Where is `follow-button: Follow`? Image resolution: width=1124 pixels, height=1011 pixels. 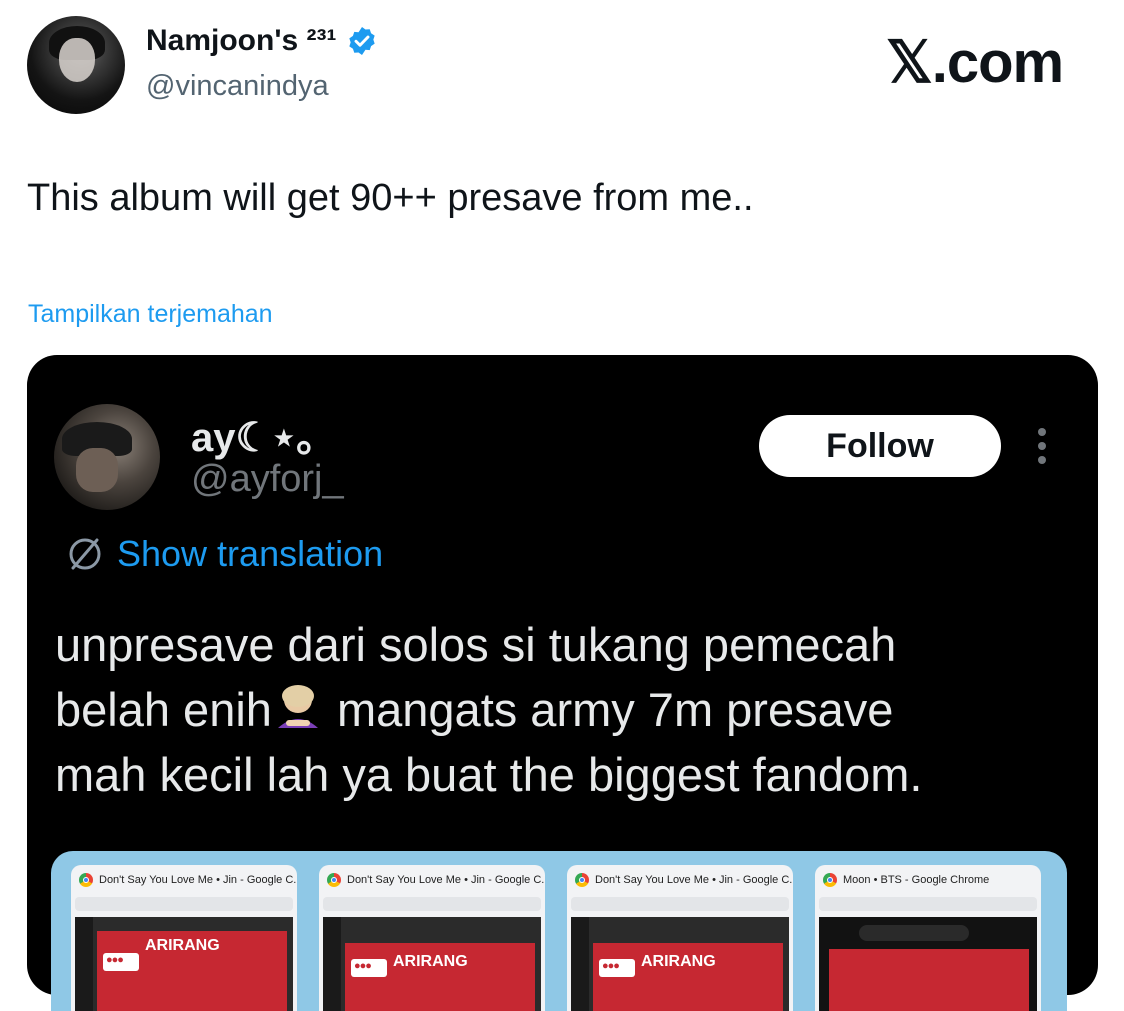
follow-button: Follow is located at coordinates (880, 446).